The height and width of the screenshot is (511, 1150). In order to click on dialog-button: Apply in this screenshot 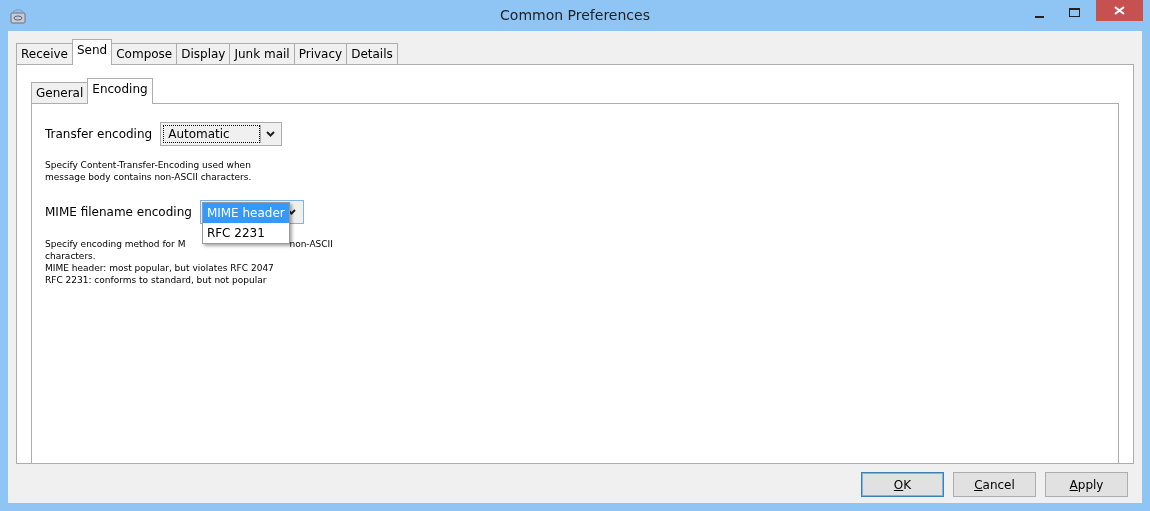, I will do `click(1086, 484)`.